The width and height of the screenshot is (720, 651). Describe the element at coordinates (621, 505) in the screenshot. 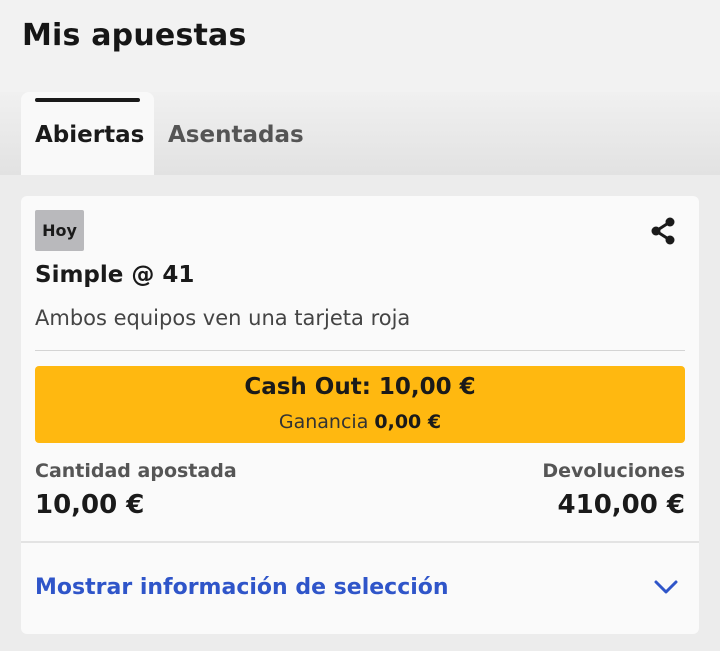

I see `returns-value: 410,00 €` at that location.